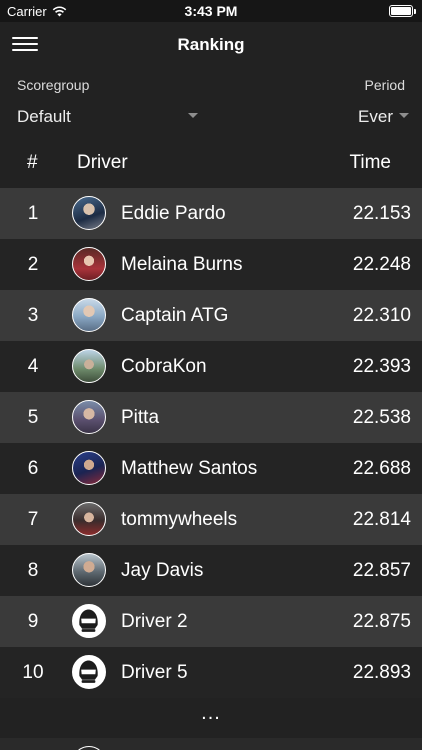  What do you see at coordinates (32, 162) in the screenshot?
I see `header-rank: #` at bounding box center [32, 162].